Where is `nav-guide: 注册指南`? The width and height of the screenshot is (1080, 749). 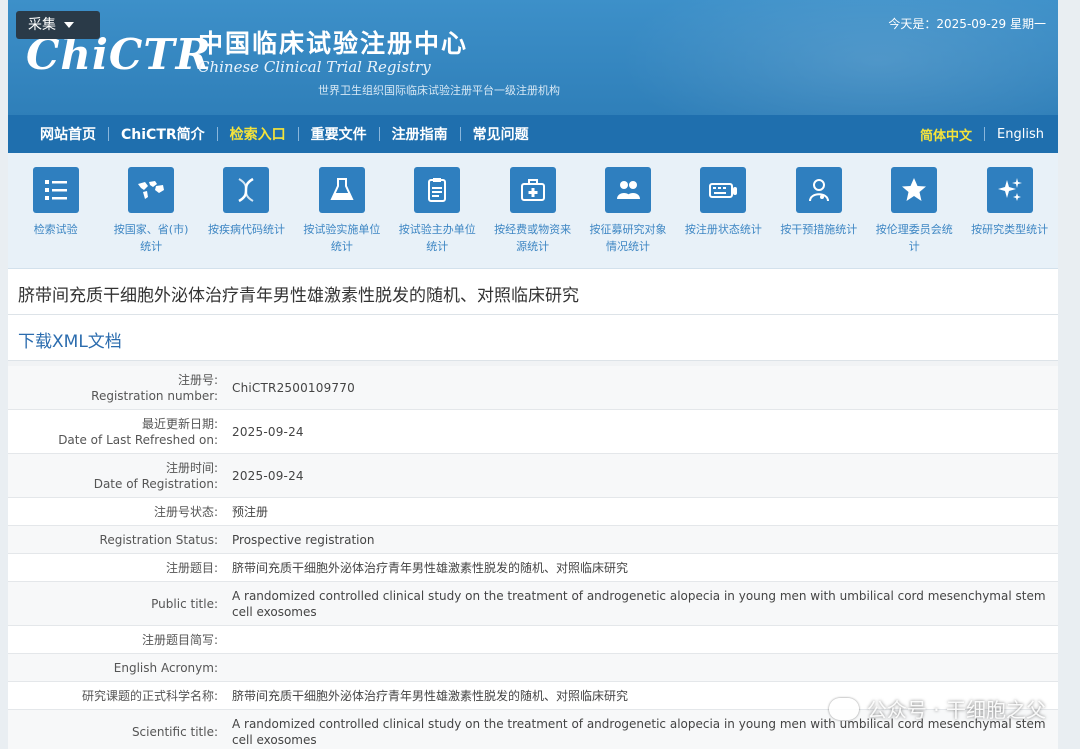 nav-guide: 注册指南 is located at coordinates (420, 134).